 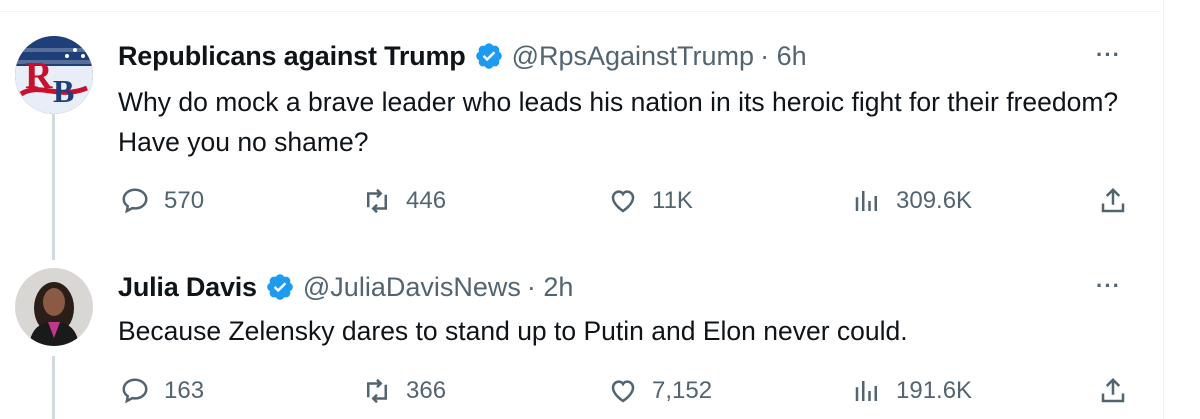 I want to click on author-name: Julia Davis, so click(x=187, y=287).